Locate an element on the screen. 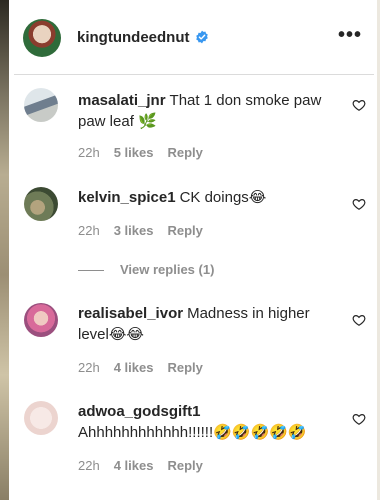 The image size is (380, 500). view-replies-link: View replies (1) is located at coordinates (146, 269).